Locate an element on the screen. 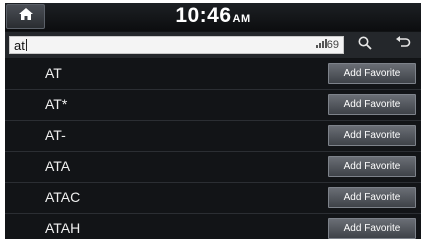  list-item: ATA Add Favorite is located at coordinates (213, 167).